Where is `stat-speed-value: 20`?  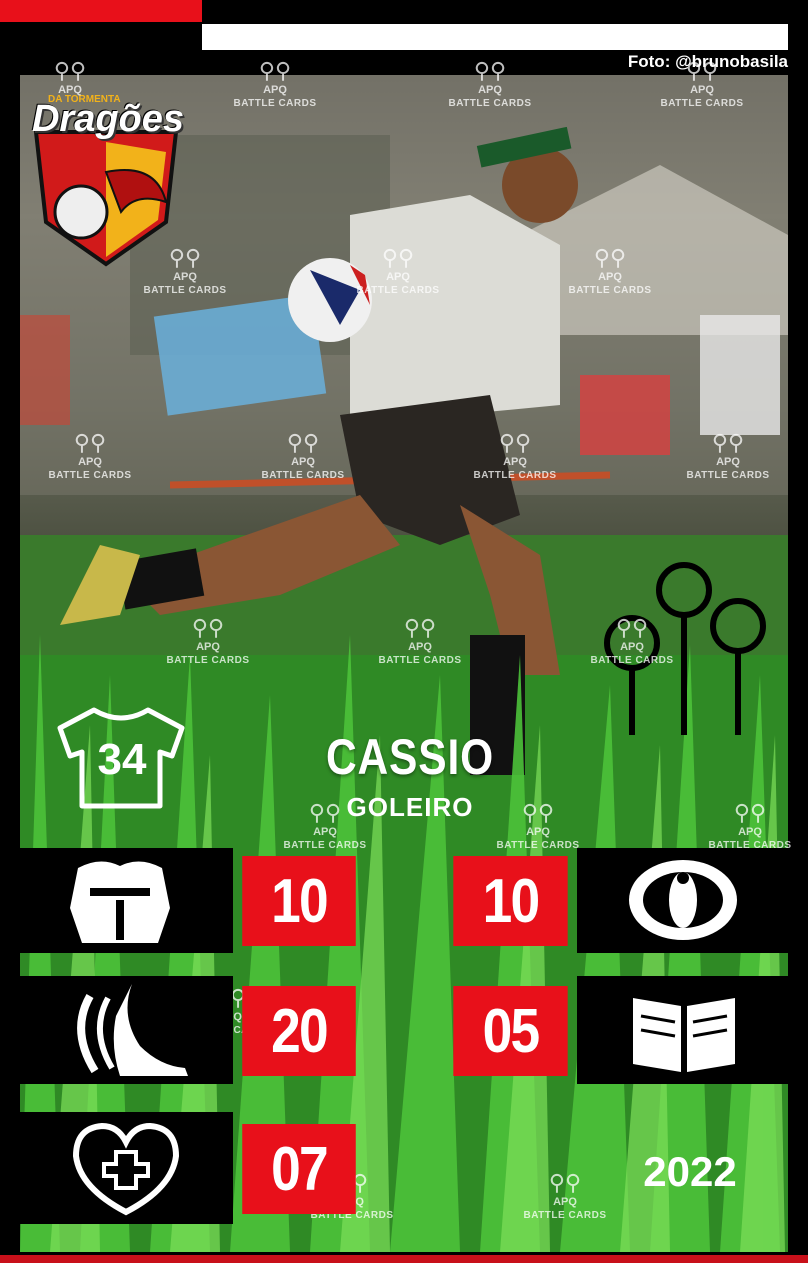 stat-speed-value: 20 is located at coordinates (299, 1031).